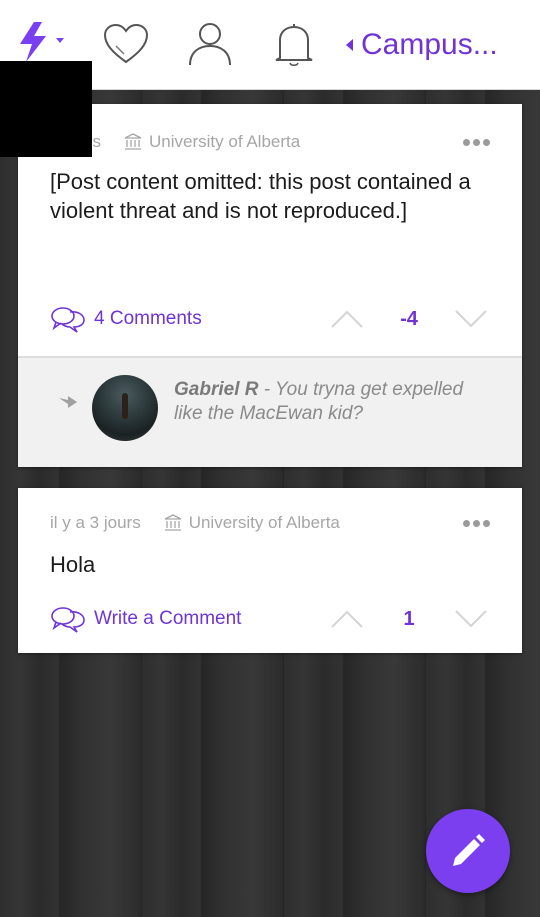 Image resolution: width=540 pixels, height=917 pixels. I want to click on redaction-block, so click(46, 109).